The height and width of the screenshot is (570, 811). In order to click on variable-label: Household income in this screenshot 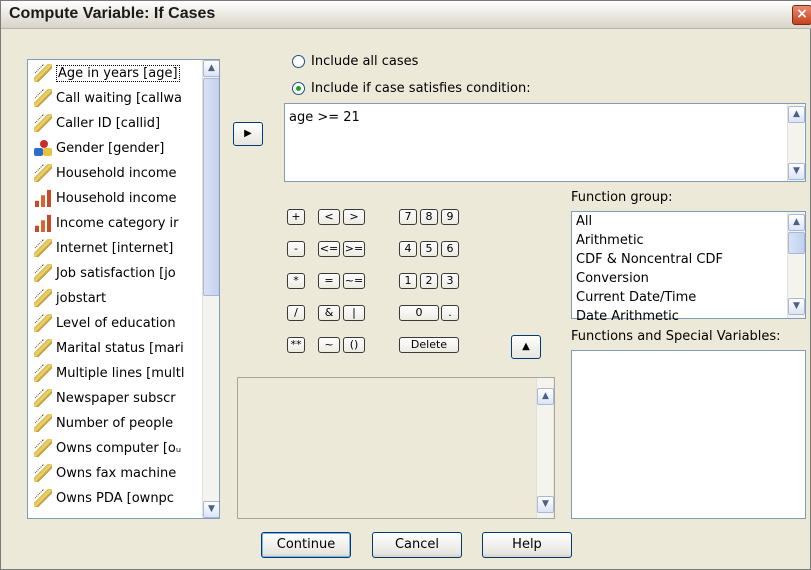, I will do `click(116, 198)`.